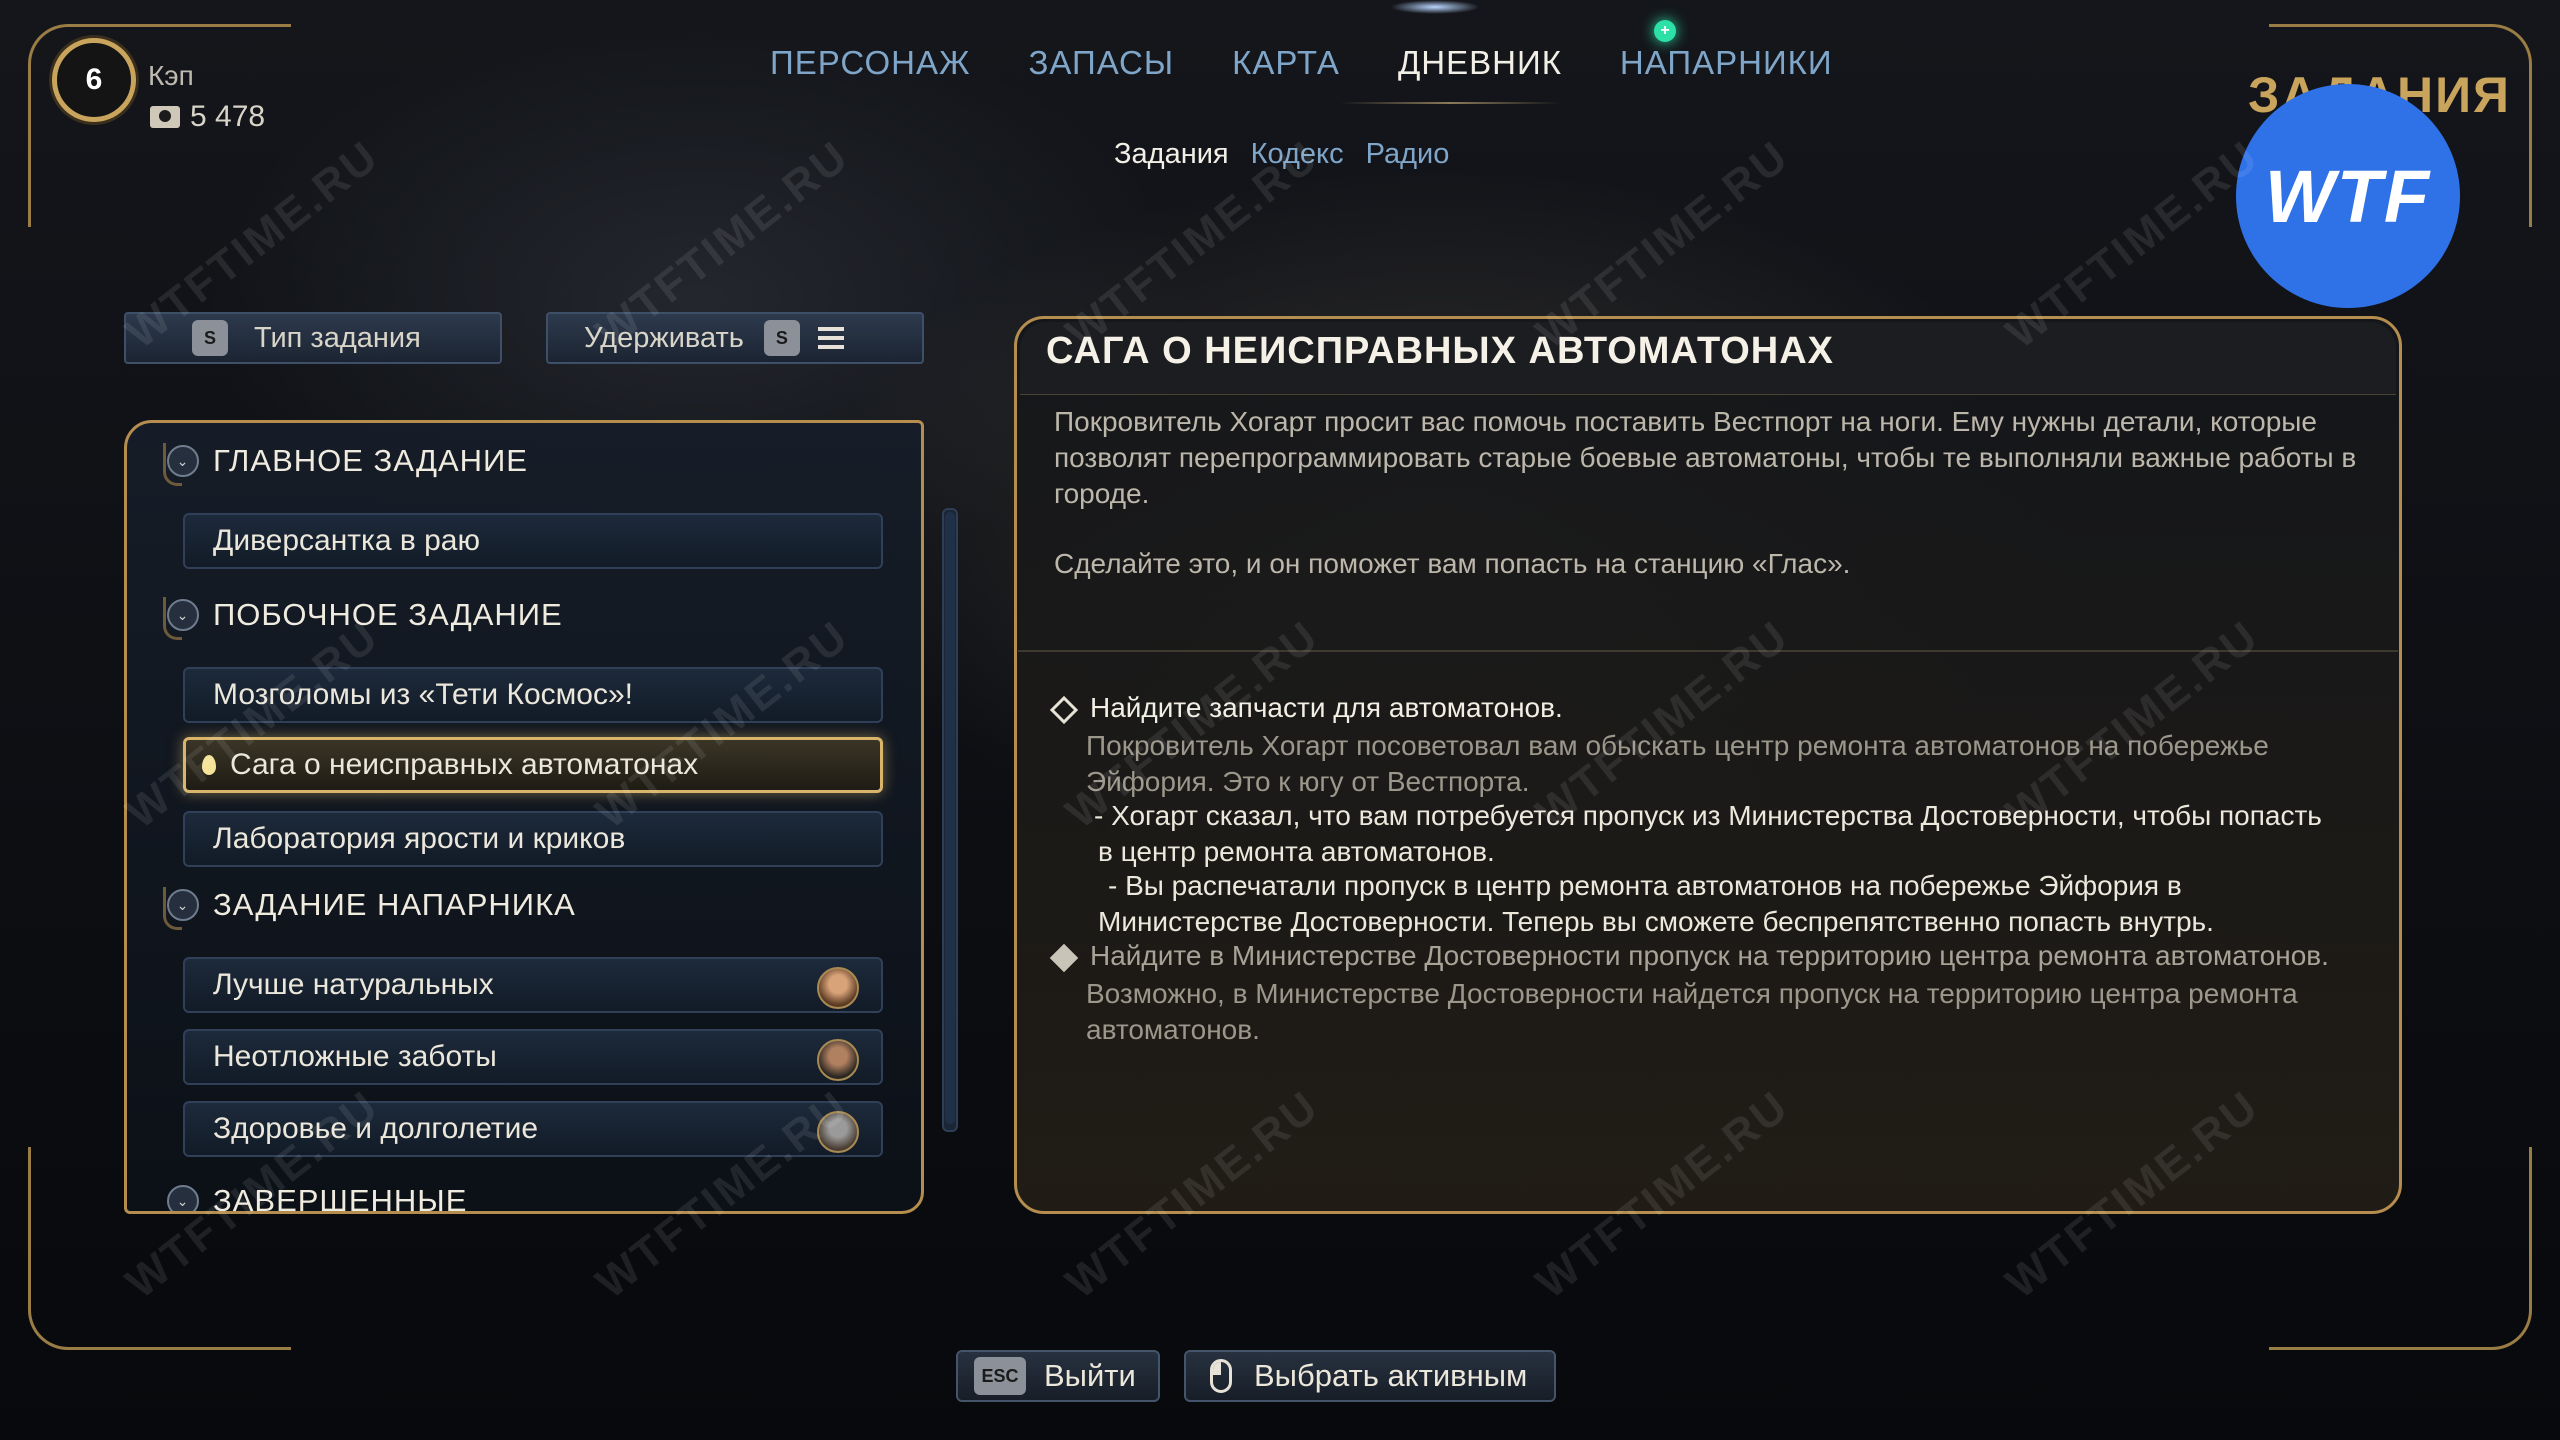  I want to click on category-title: ГЛАВНОЕ ЗАДАНИЕ, so click(370, 460).